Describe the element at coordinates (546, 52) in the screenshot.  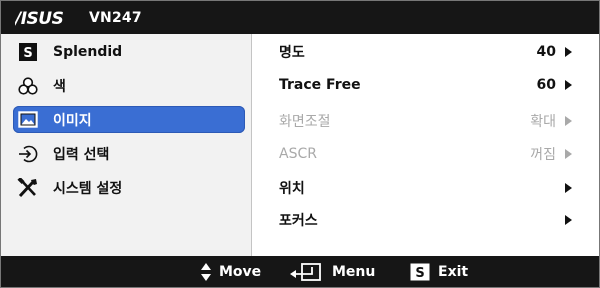
I see `setting-value: 40` at that location.